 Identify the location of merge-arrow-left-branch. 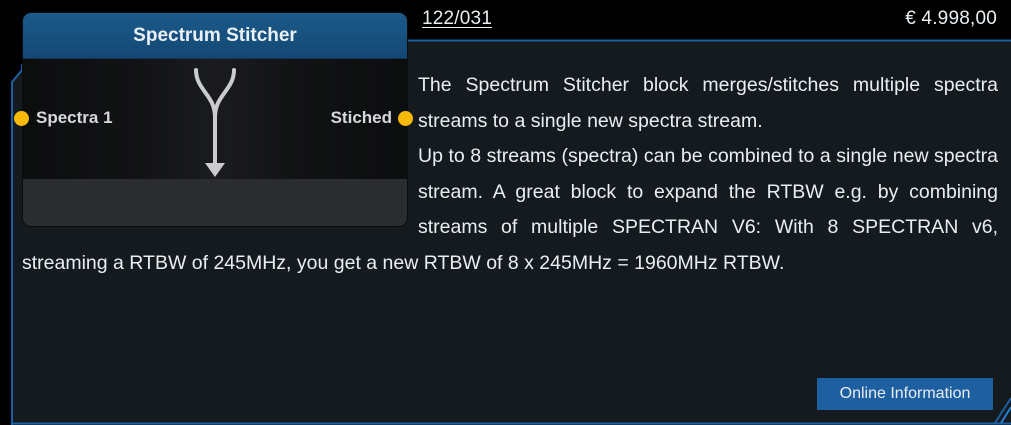
(205, 93).